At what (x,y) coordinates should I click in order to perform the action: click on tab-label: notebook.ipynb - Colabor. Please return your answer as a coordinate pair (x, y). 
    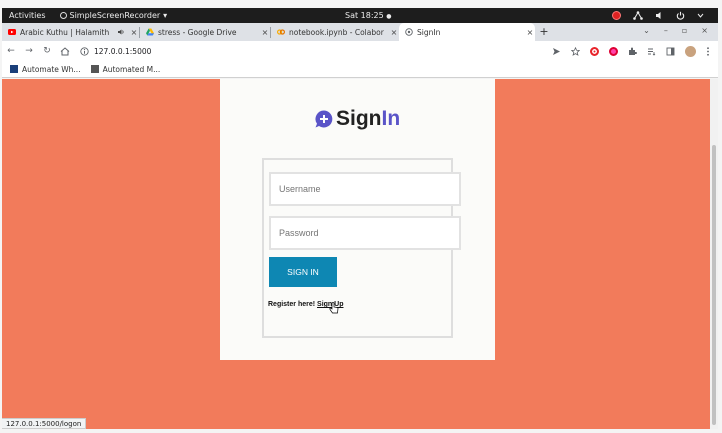
    Looking at the image, I should click on (336, 32).